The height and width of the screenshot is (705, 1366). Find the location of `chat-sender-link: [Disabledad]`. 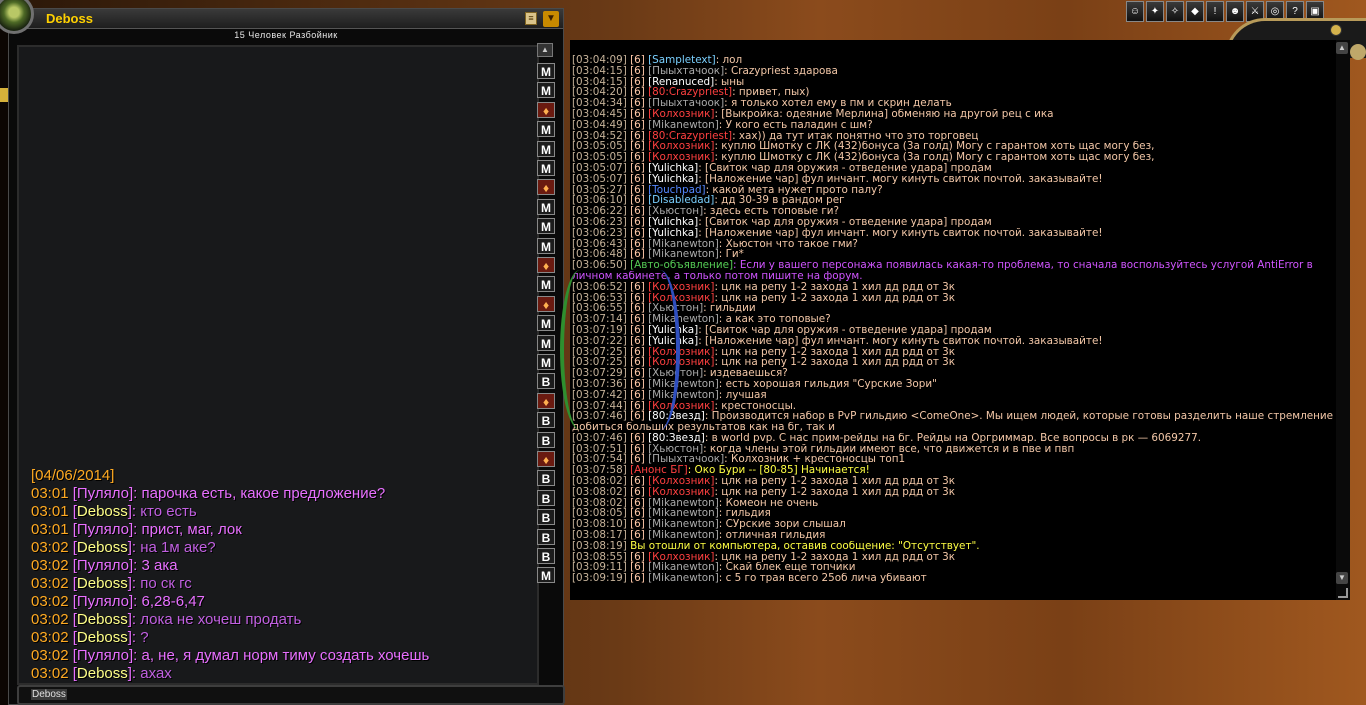

chat-sender-link: [Disabledad] is located at coordinates (681, 200).